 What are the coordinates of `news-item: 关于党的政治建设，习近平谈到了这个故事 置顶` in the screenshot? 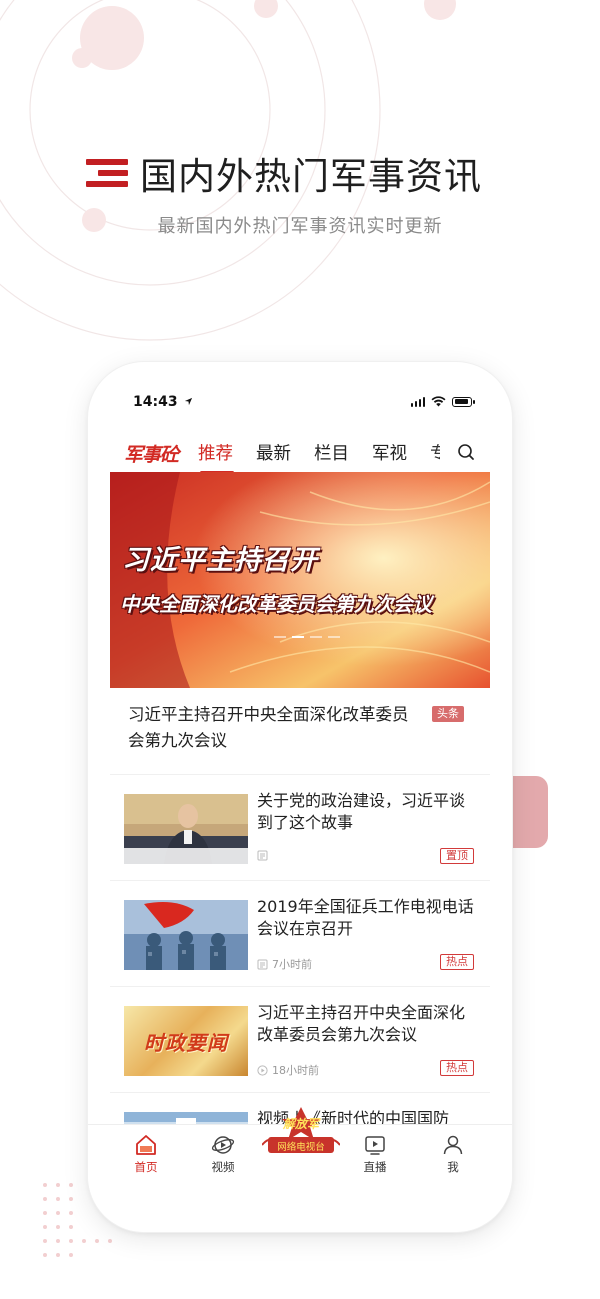 It's located at (300, 827).